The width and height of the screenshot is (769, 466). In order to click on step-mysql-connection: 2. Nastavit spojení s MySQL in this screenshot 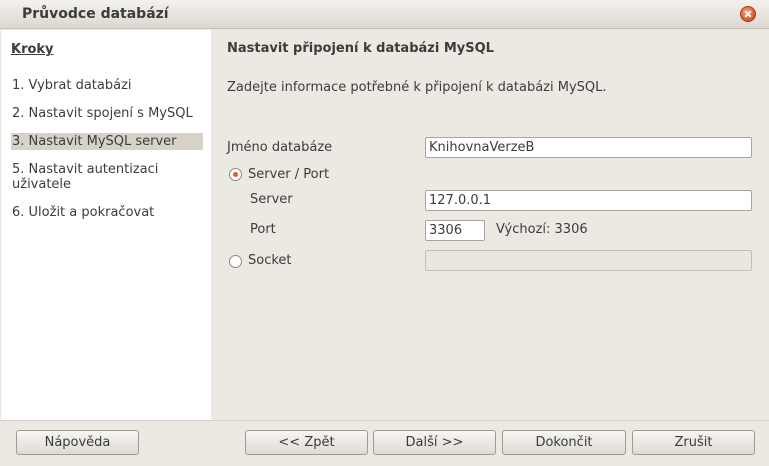, I will do `click(107, 113)`.